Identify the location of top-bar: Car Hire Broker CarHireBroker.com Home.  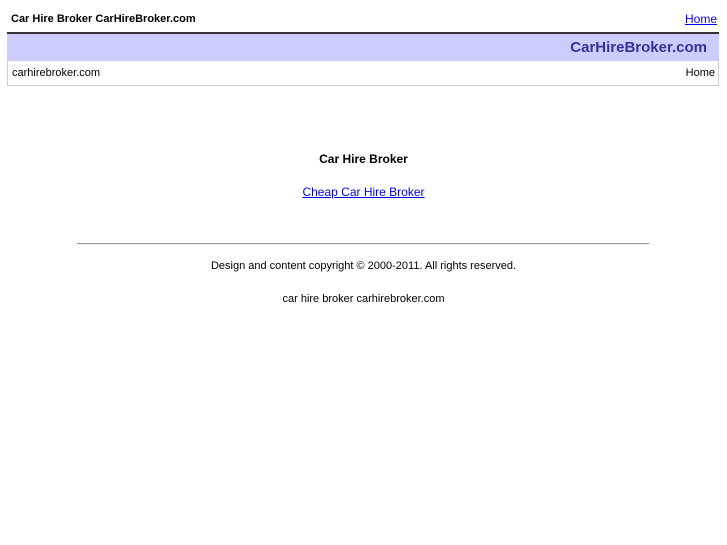
(362, 19).